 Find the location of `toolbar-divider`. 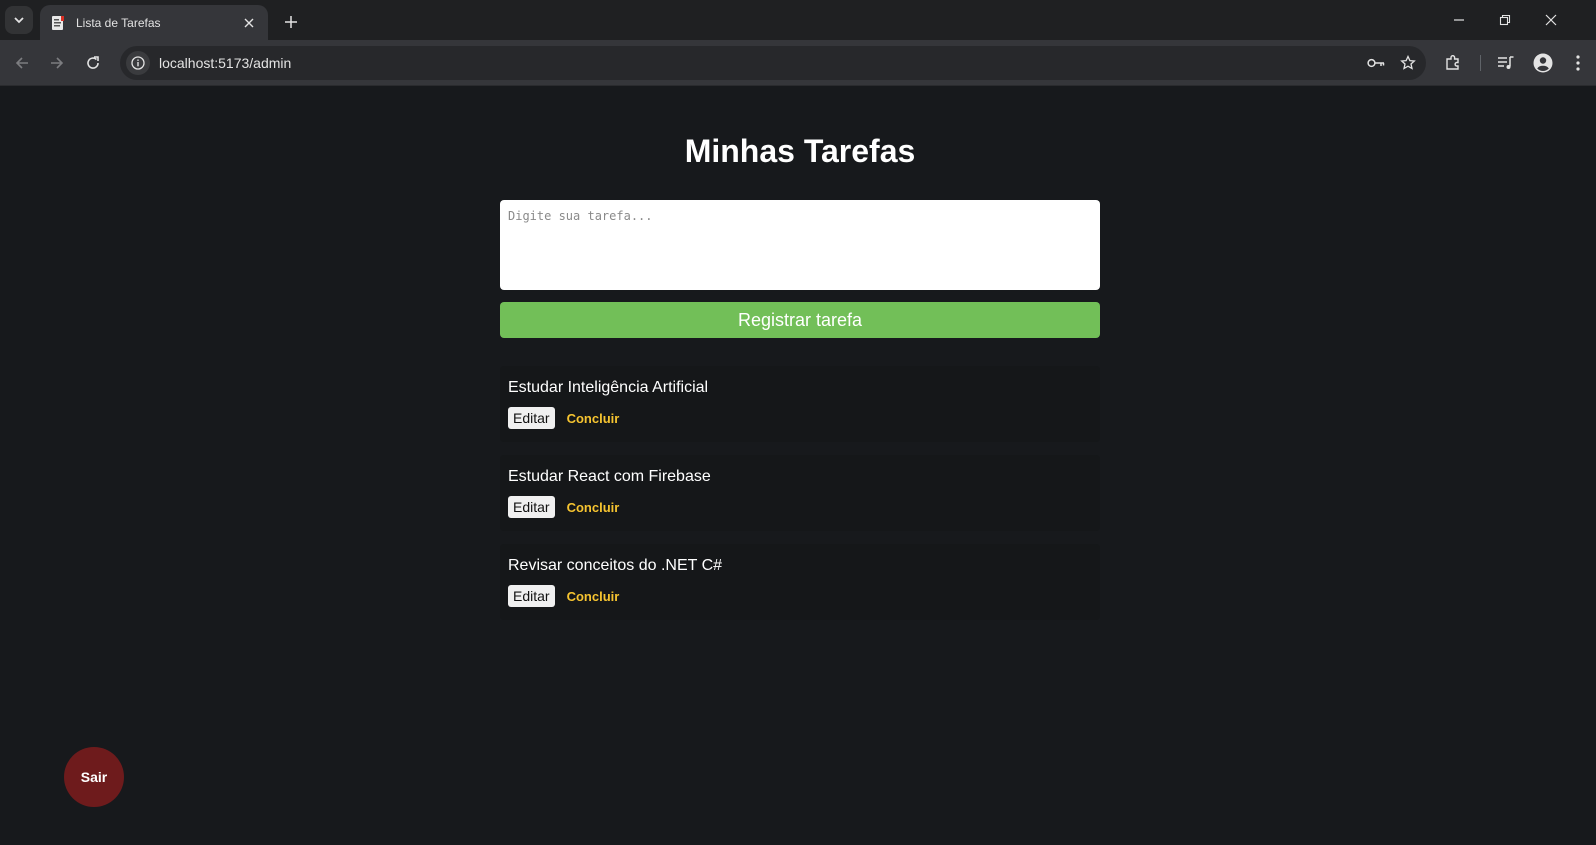

toolbar-divider is located at coordinates (1480, 63).